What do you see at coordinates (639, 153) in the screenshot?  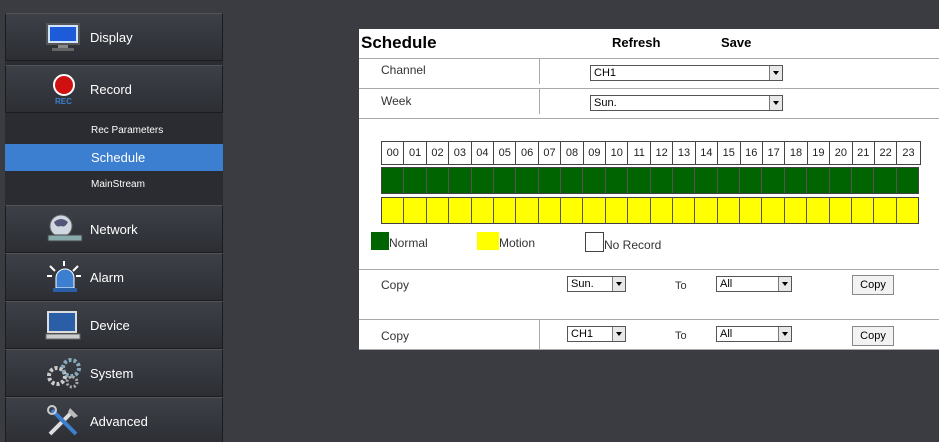 I see `hour-label: 11` at bounding box center [639, 153].